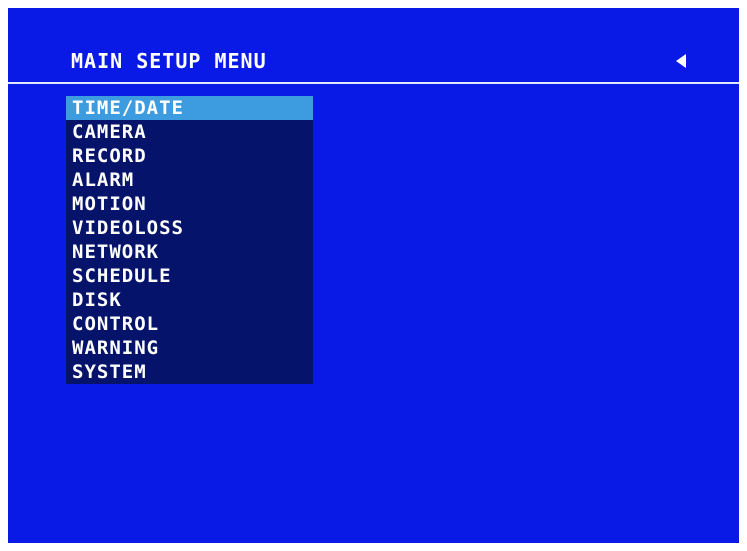 The height and width of the screenshot is (551, 747). What do you see at coordinates (189, 108) in the screenshot?
I see `menu-item-time-date: TIME/DATE` at bounding box center [189, 108].